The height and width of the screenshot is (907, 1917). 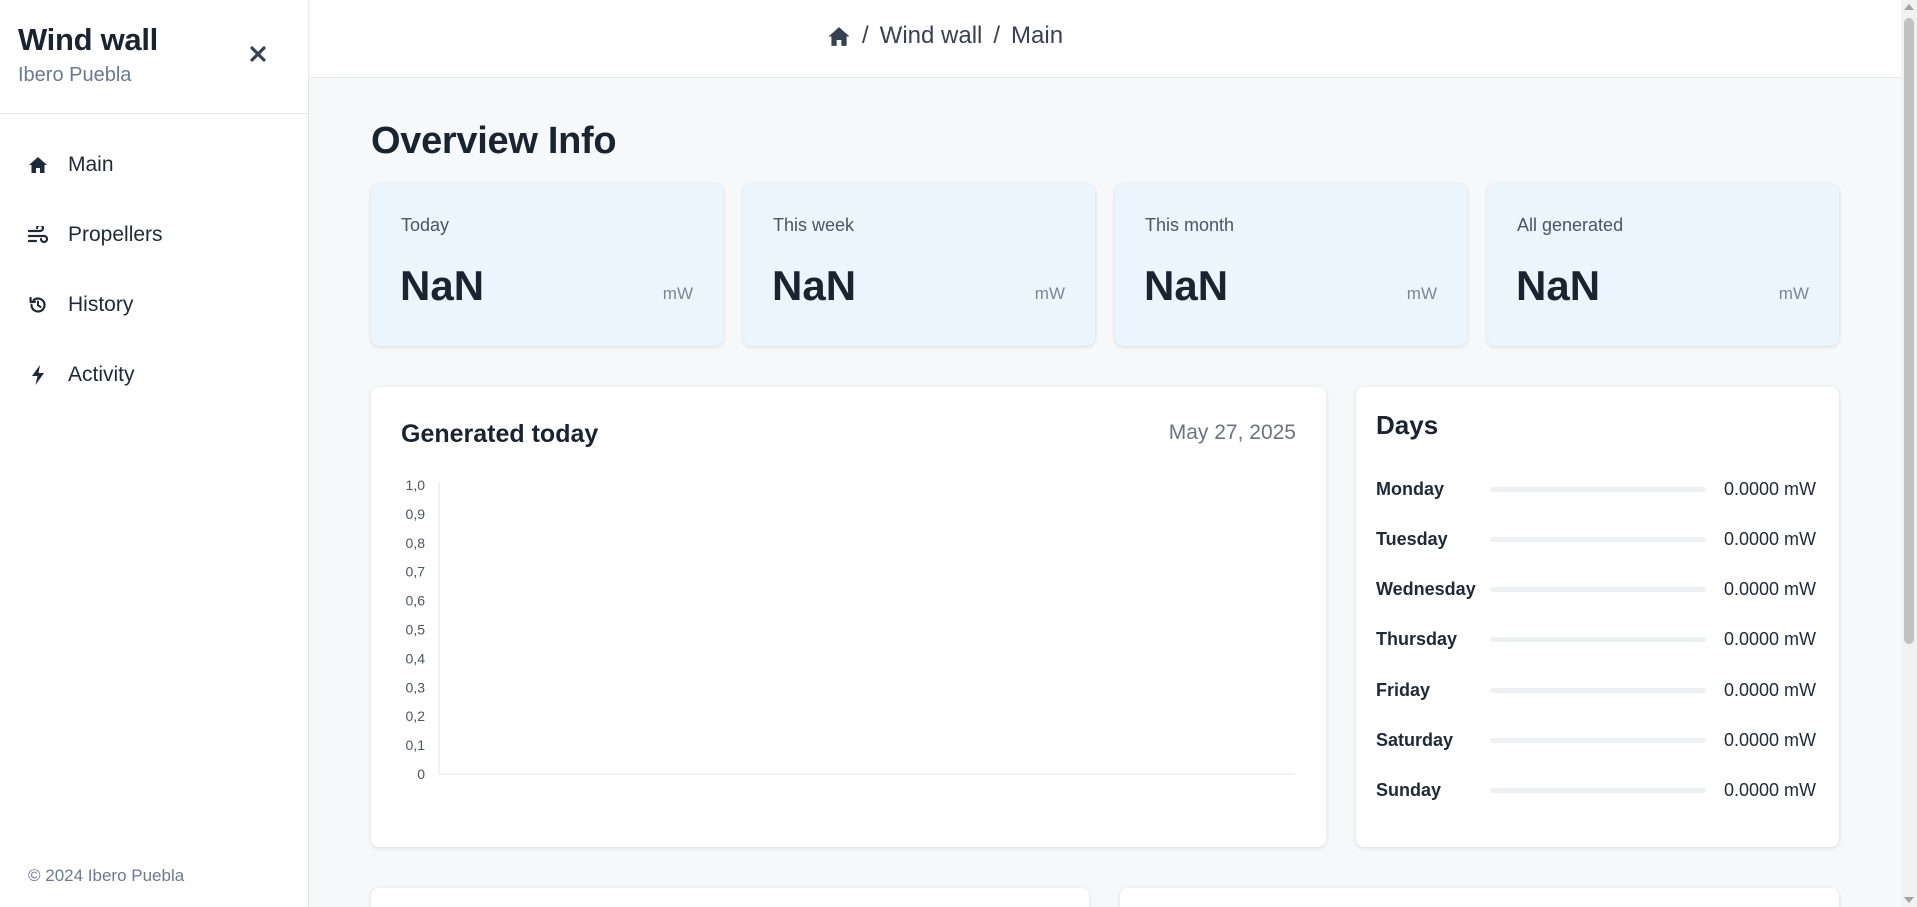 I want to click on day-row-monday: Monday 0.0000 mW, so click(x=1598, y=489).